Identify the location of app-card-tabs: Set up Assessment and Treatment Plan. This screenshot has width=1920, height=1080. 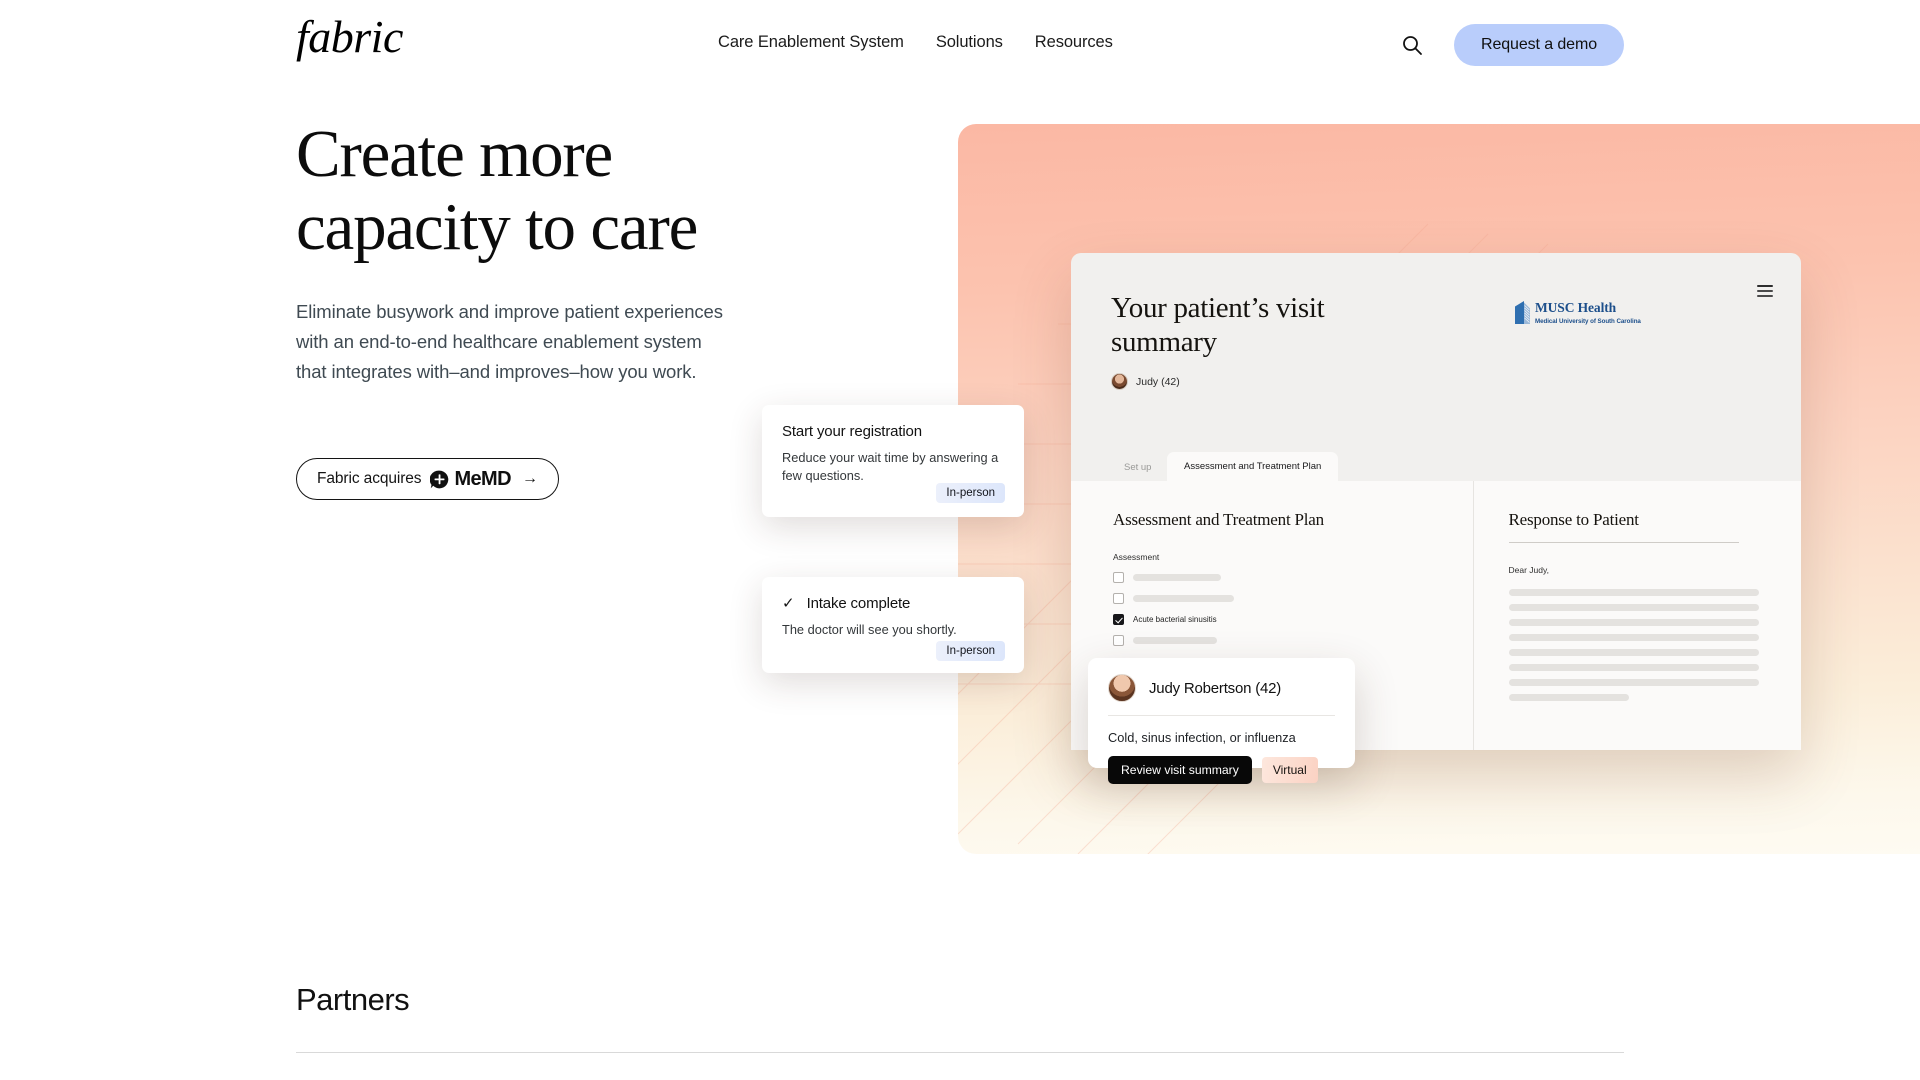
(1436, 466).